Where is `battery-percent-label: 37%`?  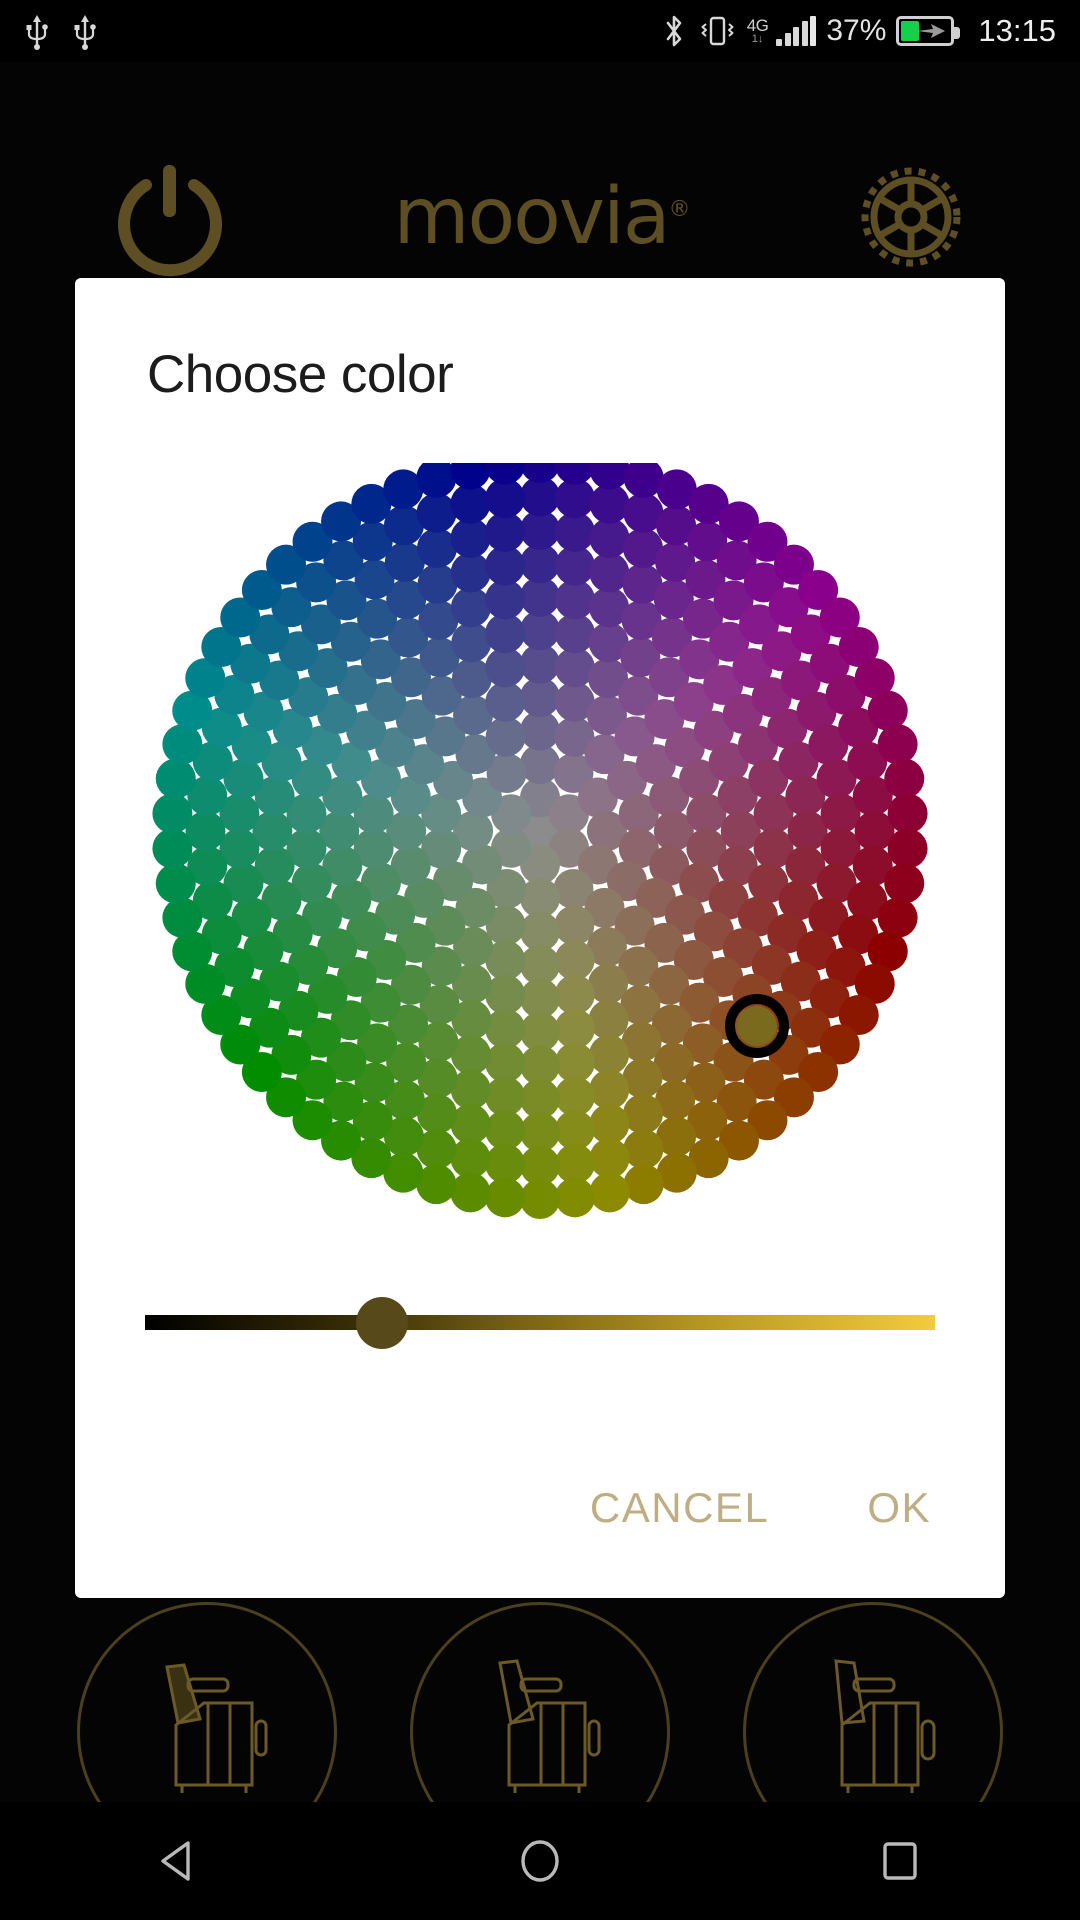 battery-percent-label: 37% is located at coordinates (856, 30).